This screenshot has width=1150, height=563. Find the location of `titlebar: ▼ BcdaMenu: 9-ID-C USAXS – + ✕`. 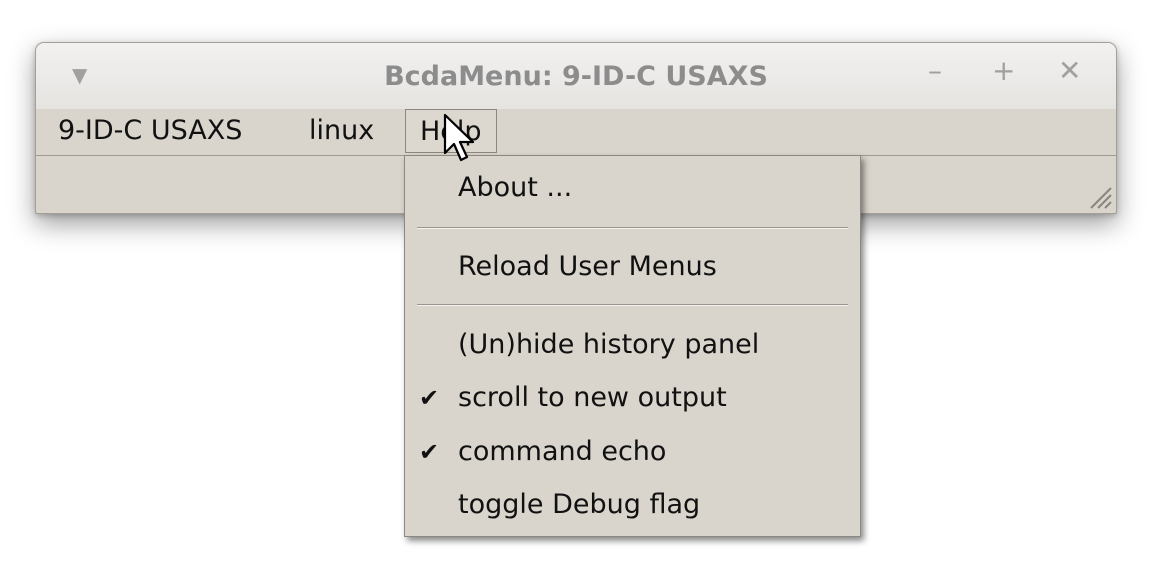

titlebar: ▼ BcdaMenu: 9-ID-C USAXS – + ✕ is located at coordinates (576, 76).